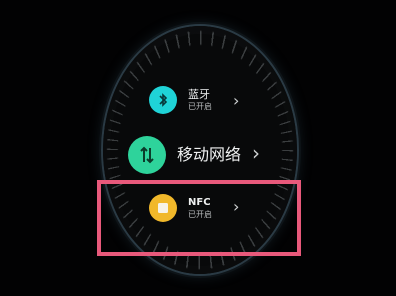 This screenshot has width=396, height=296. I want to click on mobile-network-title: 移动网络, so click(209, 154).